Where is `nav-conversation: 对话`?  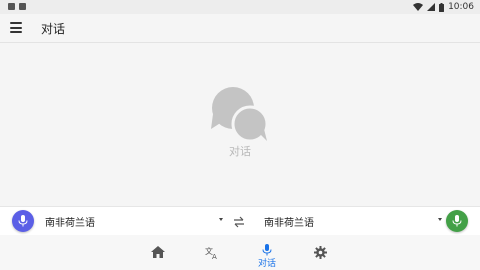 nav-conversation: 对话 is located at coordinates (267, 252).